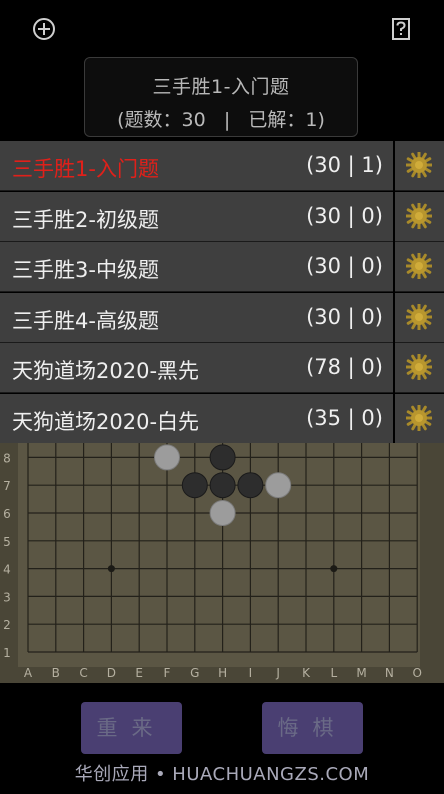  What do you see at coordinates (131, 728) in the screenshot?
I see `restart-button: 重来` at bounding box center [131, 728].